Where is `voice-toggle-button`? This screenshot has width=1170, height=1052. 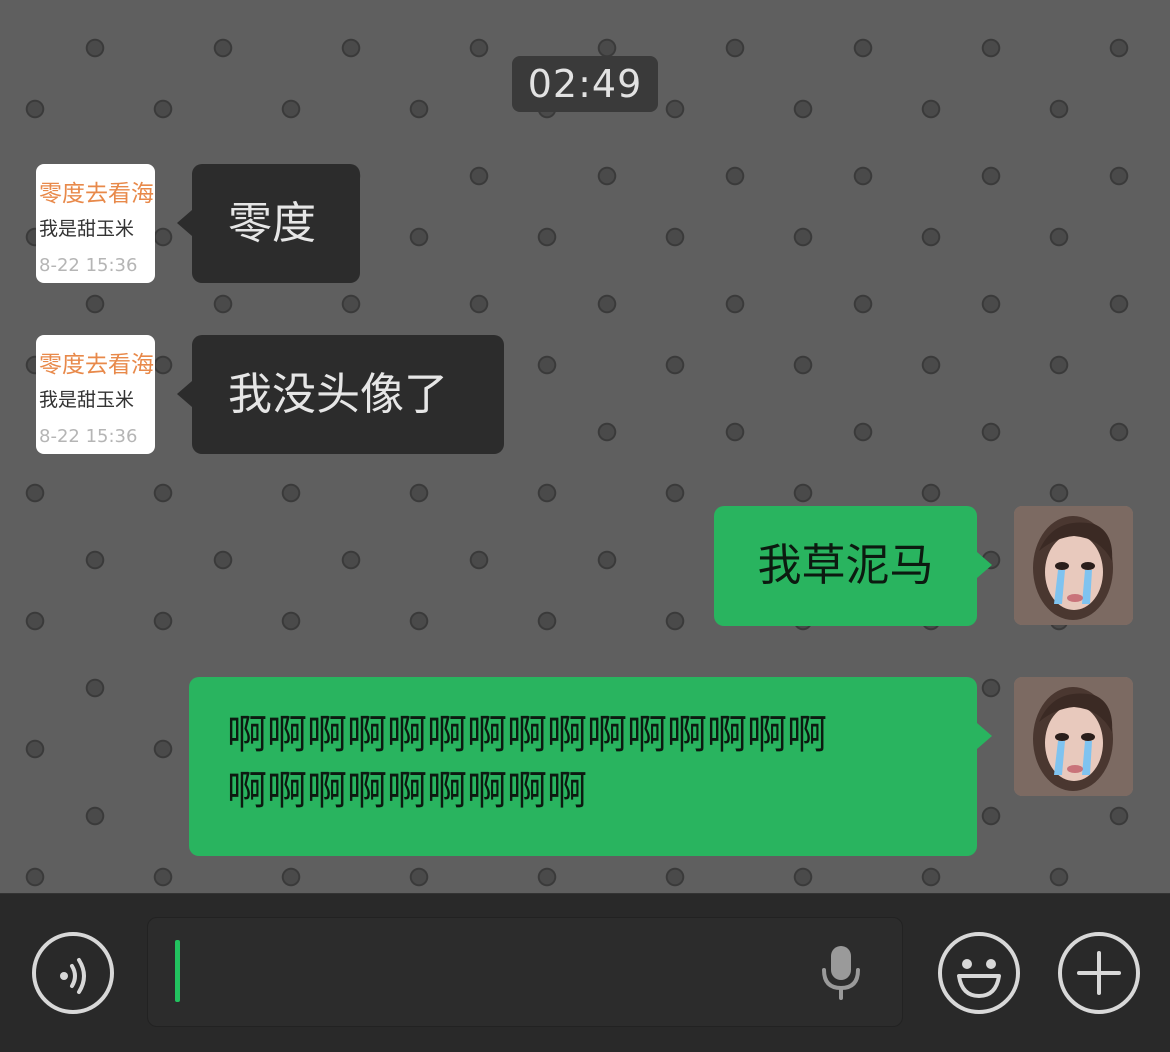 voice-toggle-button is located at coordinates (73, 973).